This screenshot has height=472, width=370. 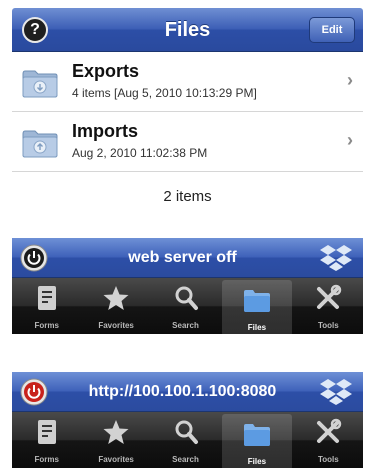 What do you see at coordinates (187, 196) in the screenshot?
I see `items-count: 2 items` at bounding box center [187, 196].